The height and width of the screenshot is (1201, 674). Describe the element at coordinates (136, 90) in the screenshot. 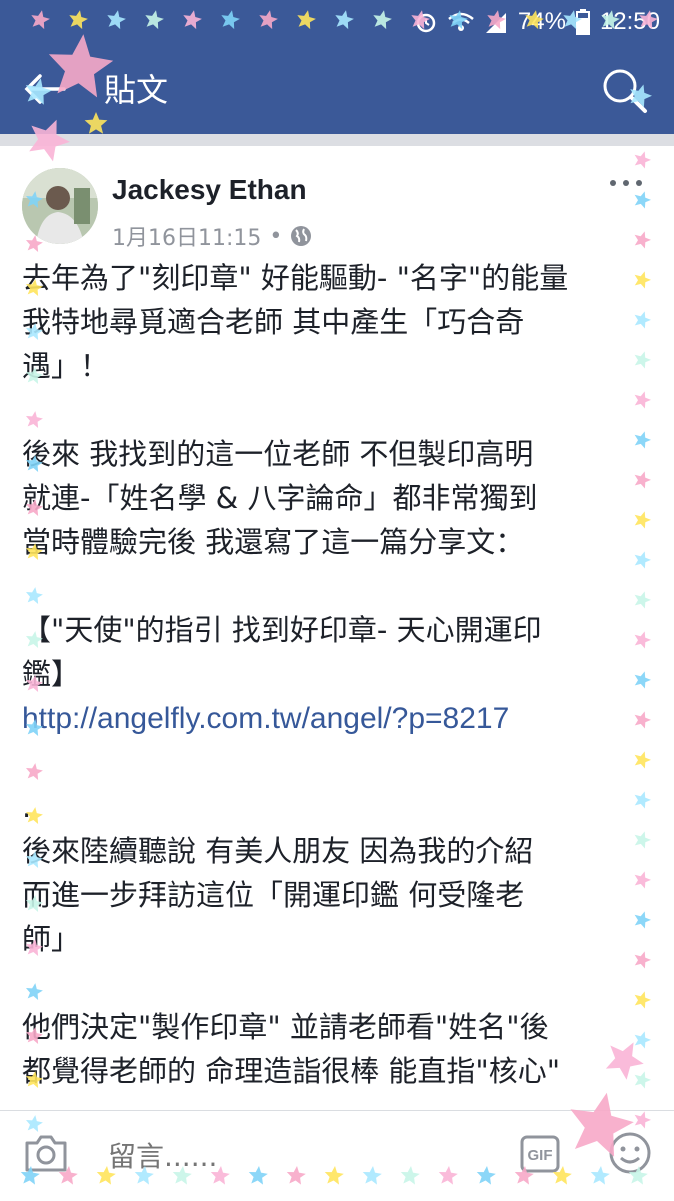

I see `page-title: 貼文` at that location.